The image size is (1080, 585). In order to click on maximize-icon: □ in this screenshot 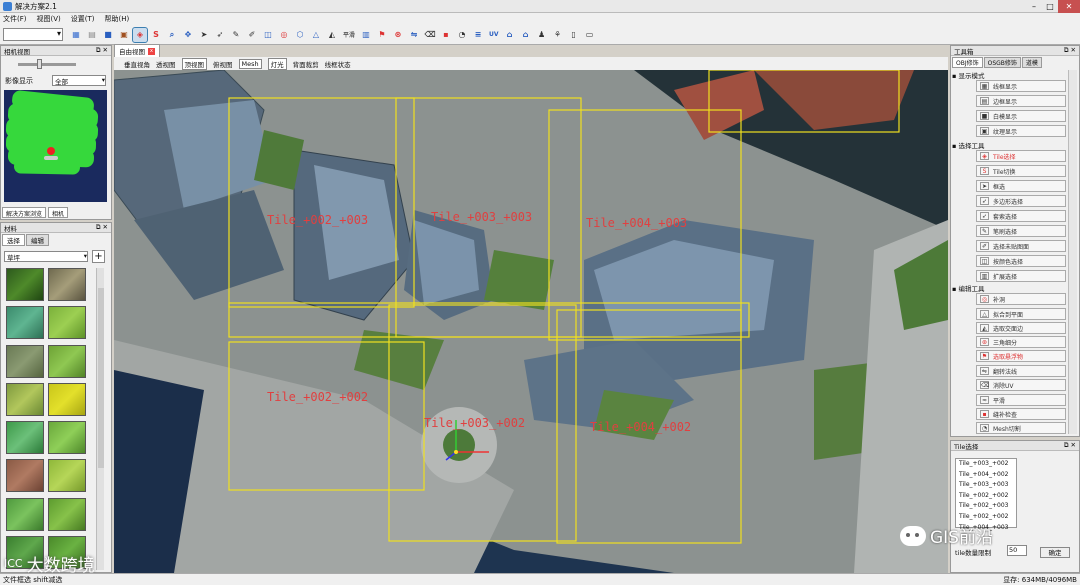, I will do `click(1050, 6)`.